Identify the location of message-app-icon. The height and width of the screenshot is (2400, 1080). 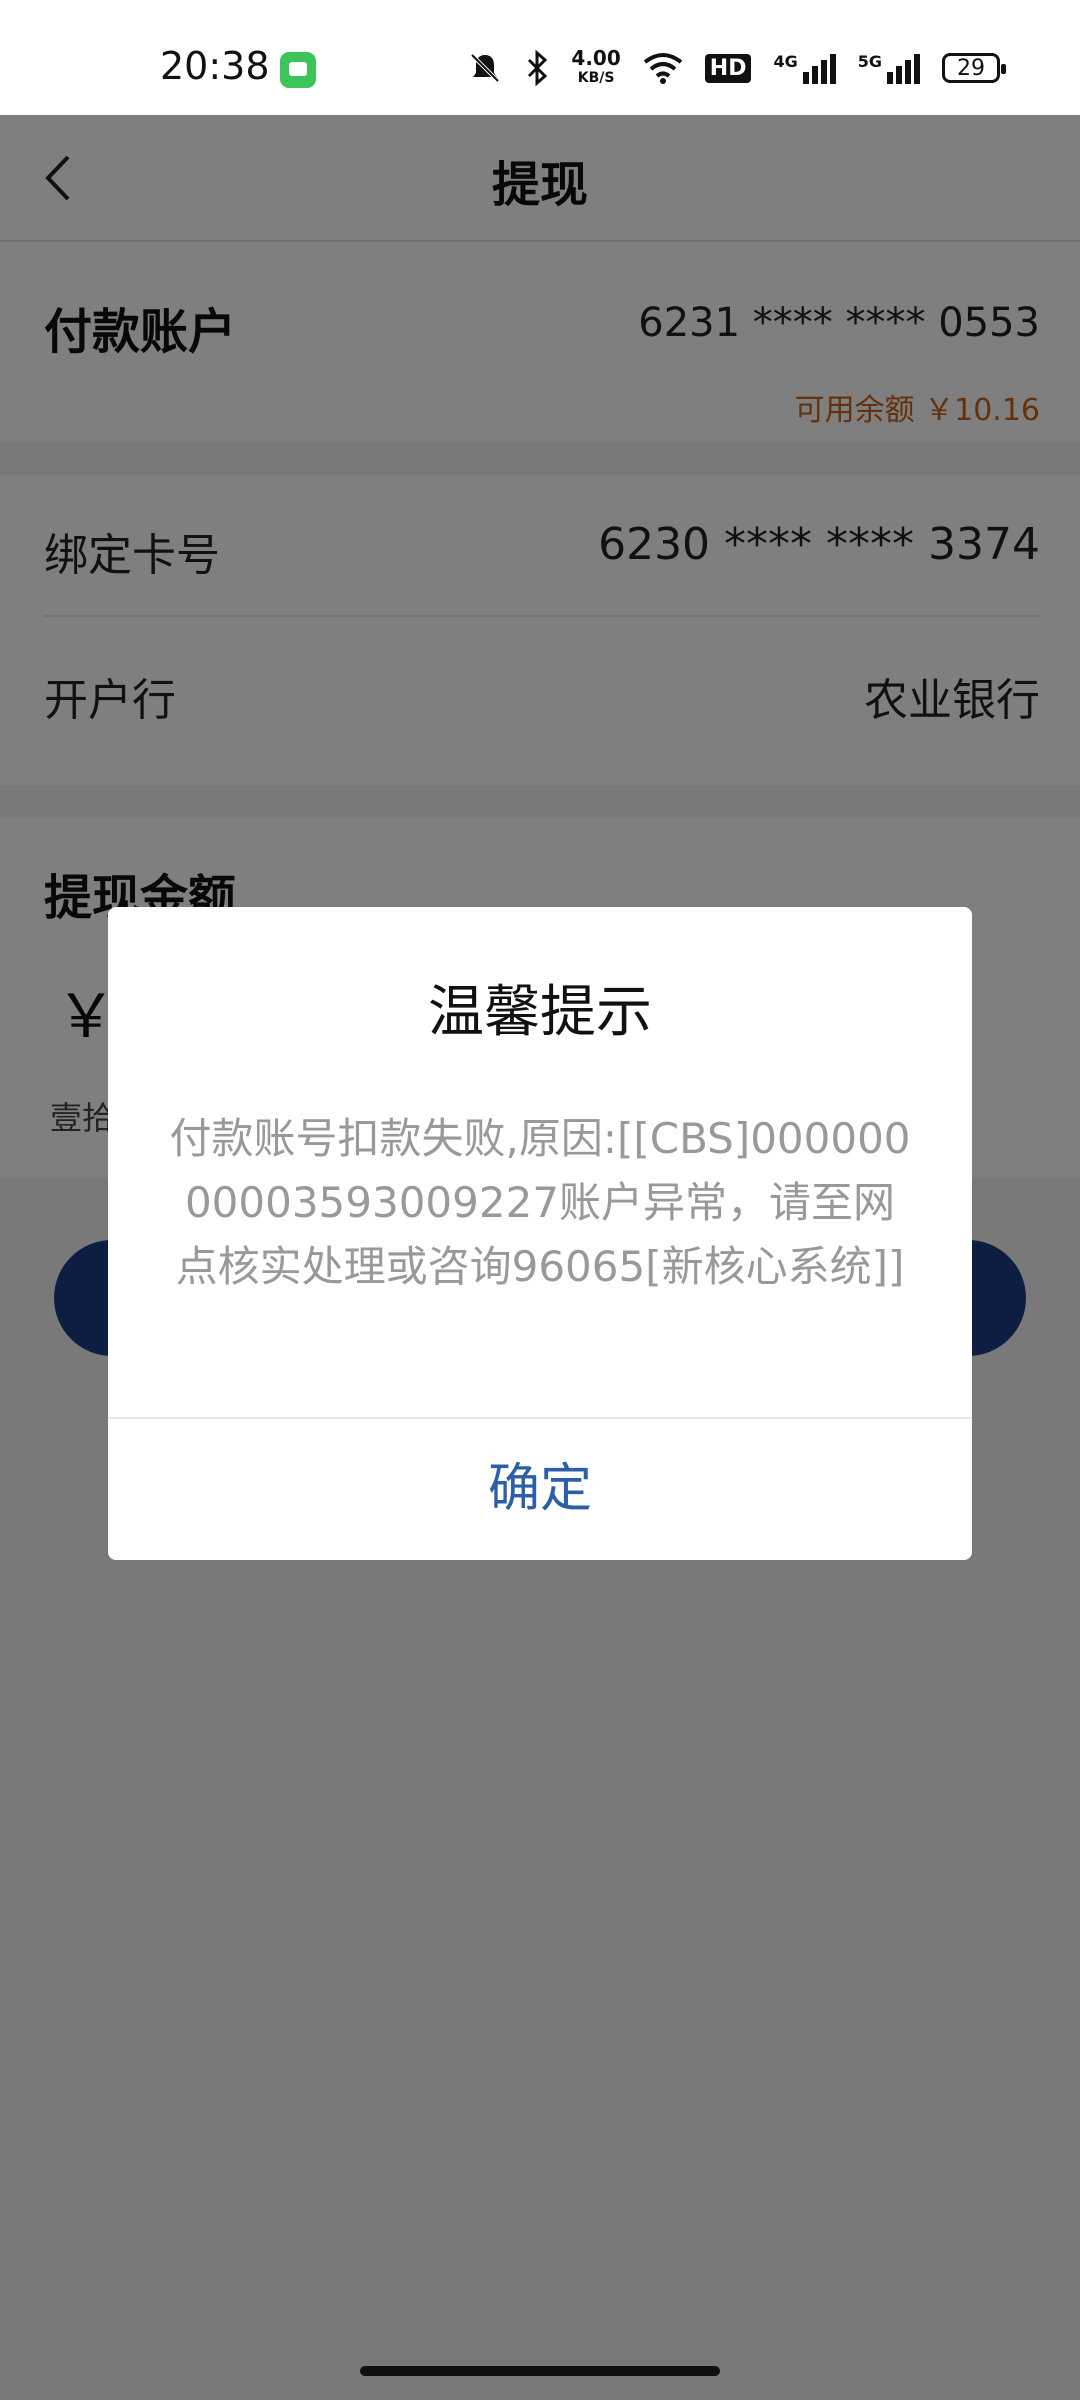
(298, 70).